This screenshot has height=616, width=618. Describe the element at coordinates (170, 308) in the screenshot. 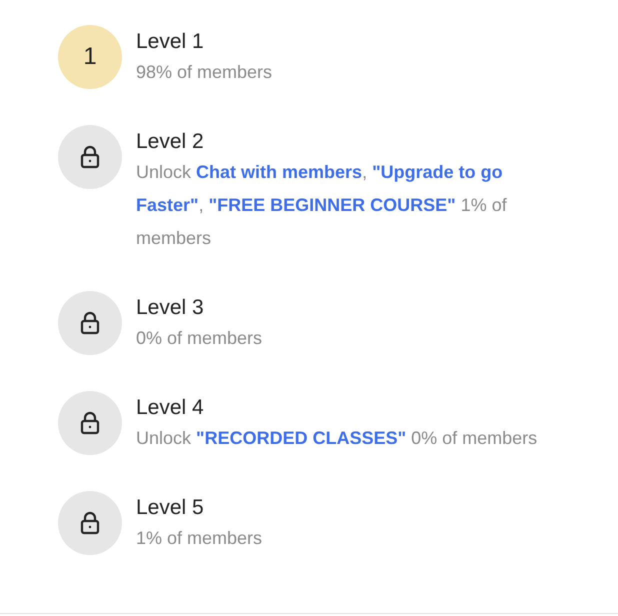

I see `level-title: Level 3` at that location.